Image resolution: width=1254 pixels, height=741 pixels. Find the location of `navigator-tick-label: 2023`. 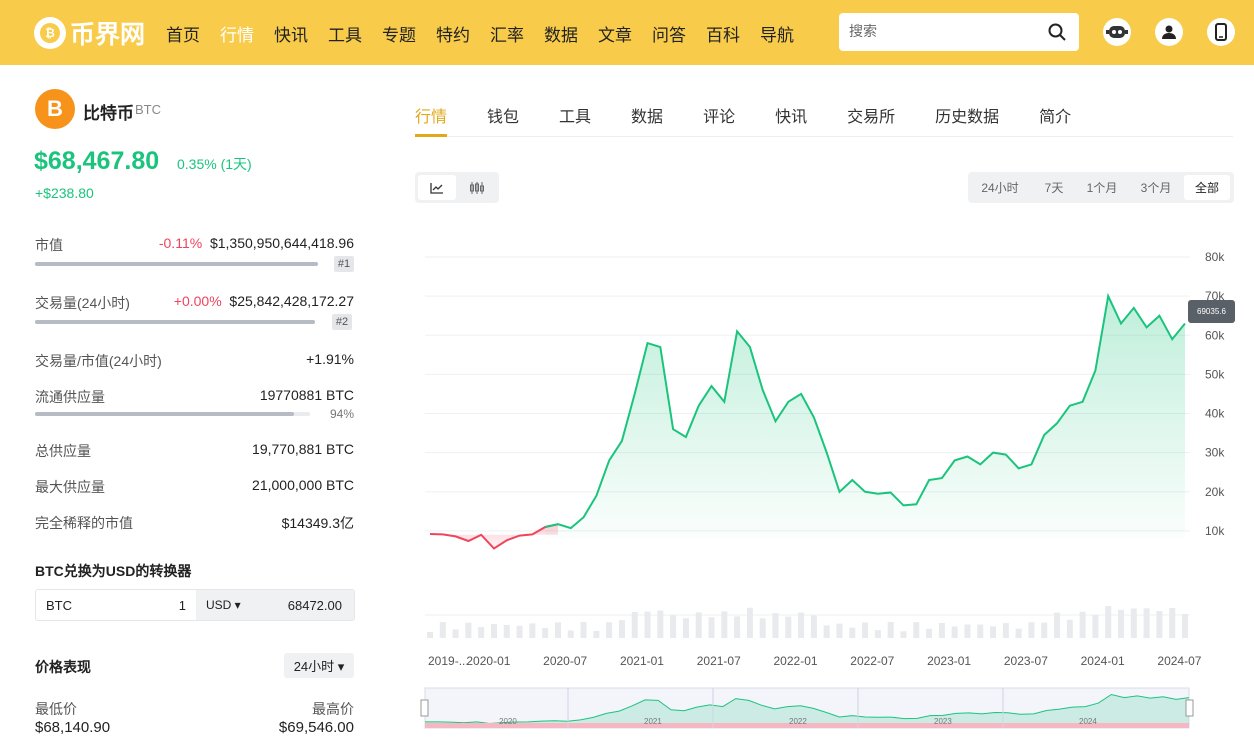

navigator-tick-label: 2023 is located at coordinates (943, 721).